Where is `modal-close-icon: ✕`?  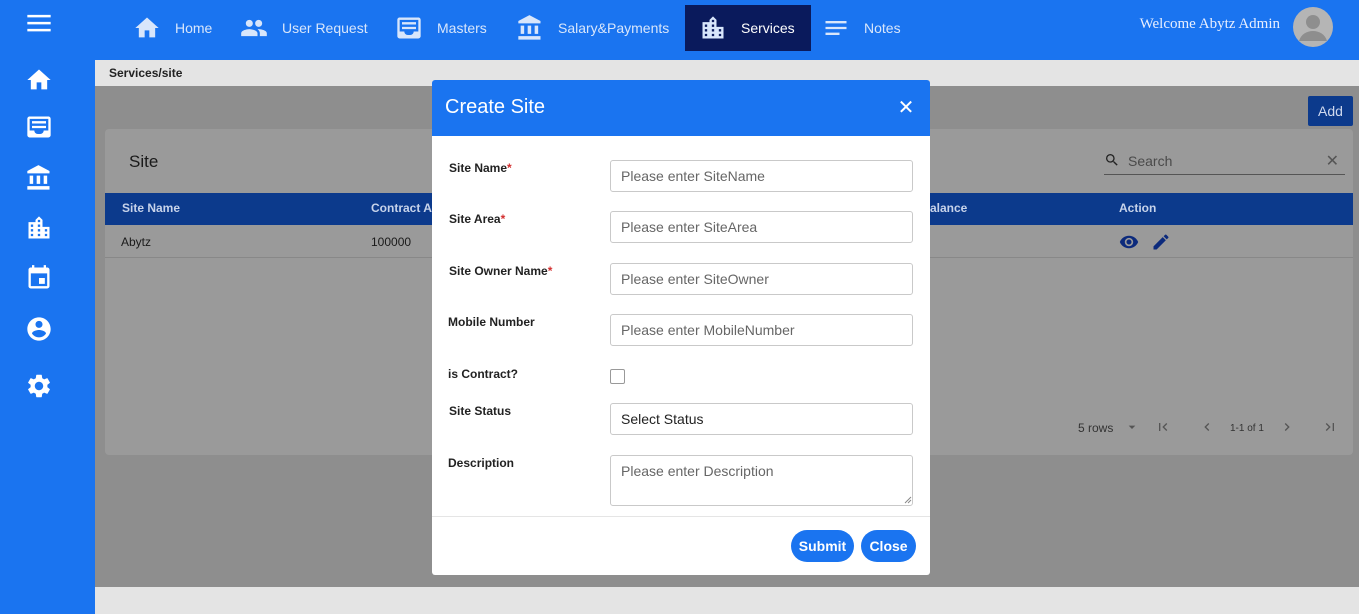
modal-close-icon: ✕ is located at coordinates (906, 108).